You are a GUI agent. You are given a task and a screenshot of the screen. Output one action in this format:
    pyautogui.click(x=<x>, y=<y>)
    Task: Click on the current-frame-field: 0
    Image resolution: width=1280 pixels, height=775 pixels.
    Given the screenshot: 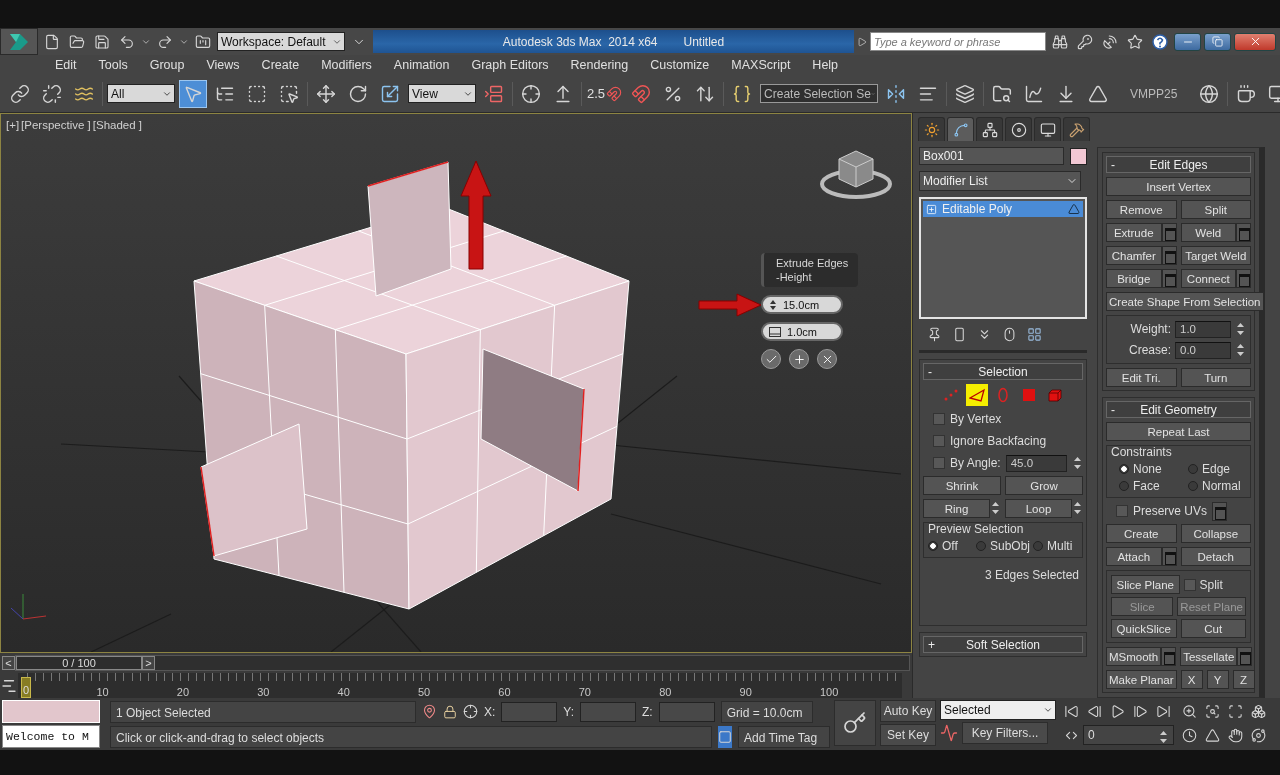 What is the action you would take?
    pyautogui.click(x=1128, y=735)
    